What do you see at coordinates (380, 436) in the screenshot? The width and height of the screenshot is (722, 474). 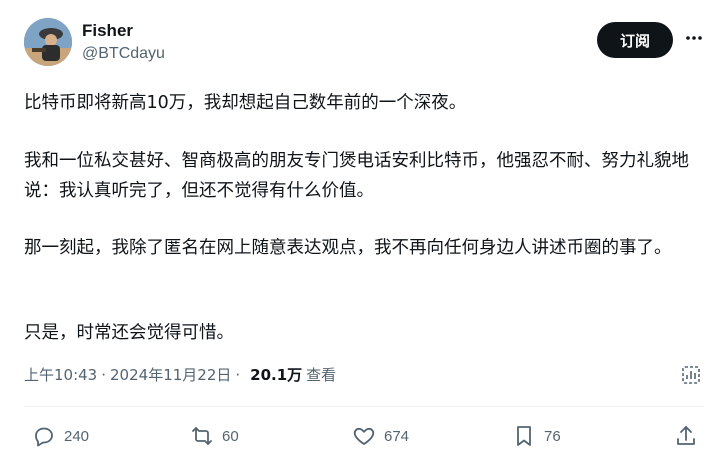 I see `like-button: 674` at bounding box center [380, 436].